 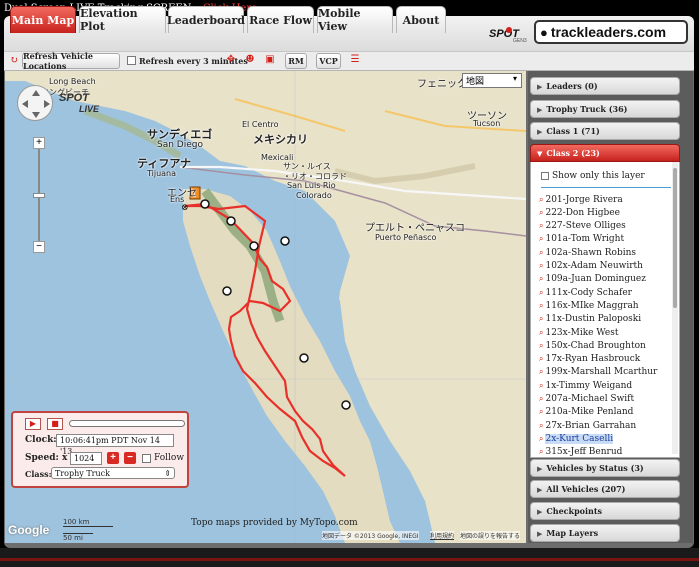 What do you see at coordinates (605, 468) in the screenshot?
I see `section-vehicles-by-status: ▶ Vehicles by Status (3)` at bounding box center [605, 468].